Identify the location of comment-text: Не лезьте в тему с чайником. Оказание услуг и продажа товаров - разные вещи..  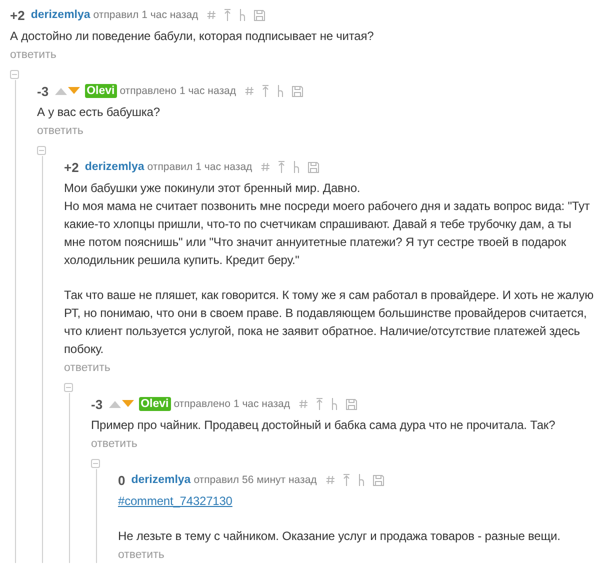
(340, 536).